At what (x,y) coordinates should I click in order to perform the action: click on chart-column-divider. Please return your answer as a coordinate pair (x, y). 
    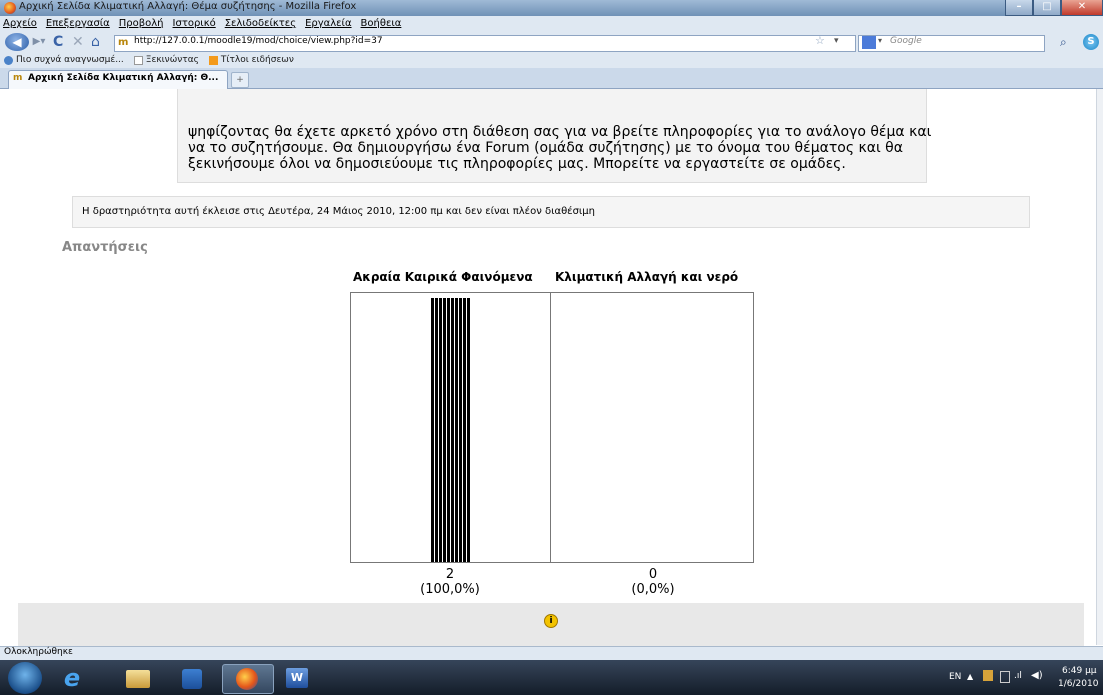
    Looking at the image, I should click on (550, 427).